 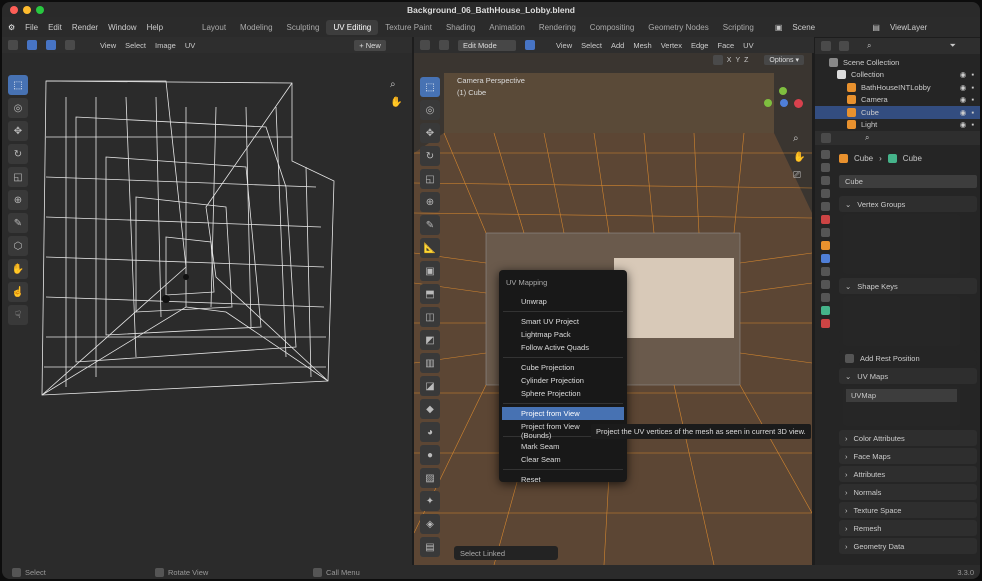 What do you see at coordinates (31, 27) in the screenshot?
I see `menu-file: File` at bounding box center [31, 27].